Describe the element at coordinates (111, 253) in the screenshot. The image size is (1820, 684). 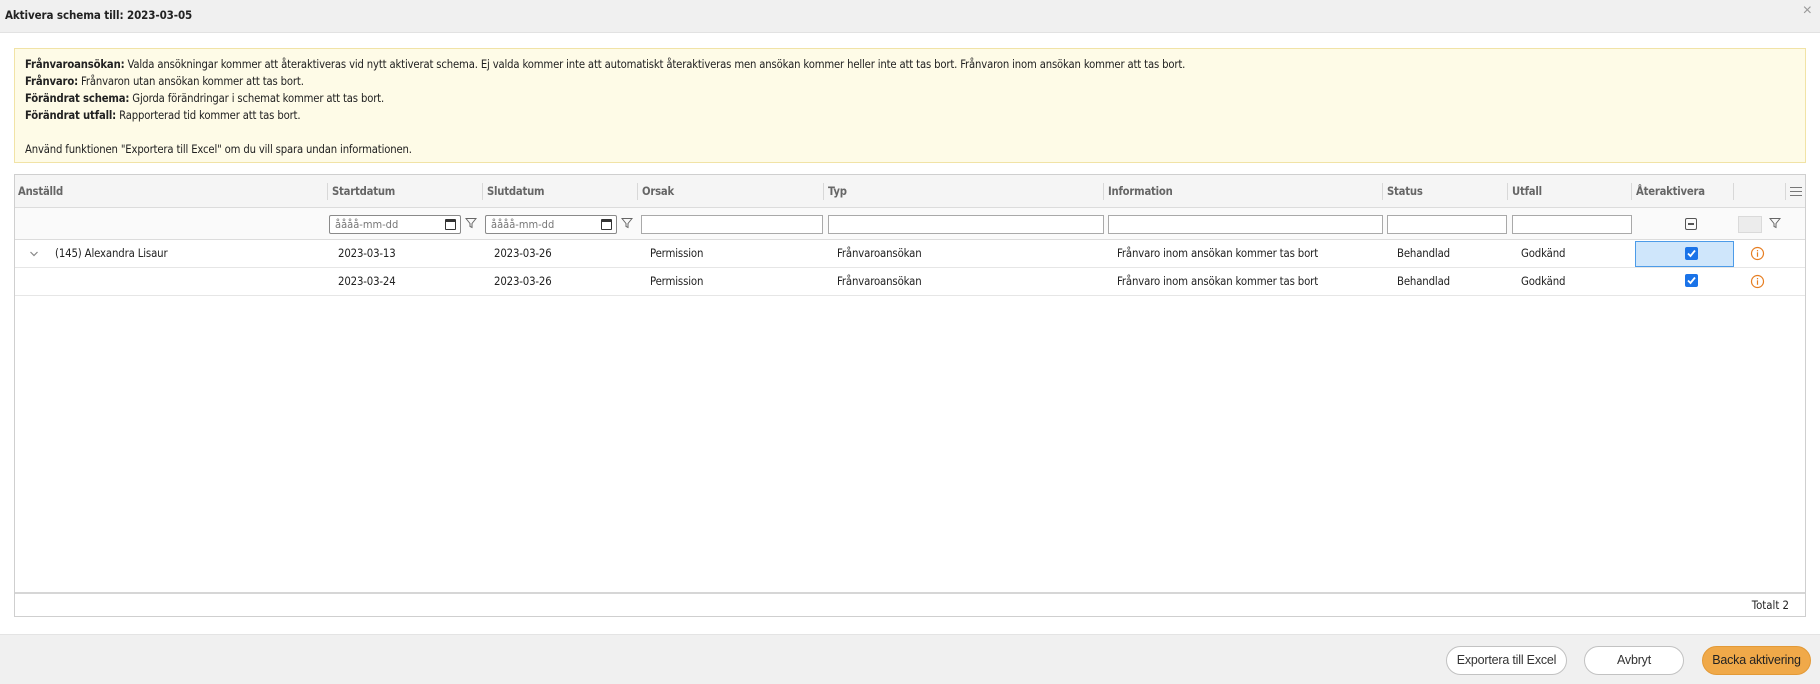
I see `employee-name: (145) Alexandra Lisaur` at that location.